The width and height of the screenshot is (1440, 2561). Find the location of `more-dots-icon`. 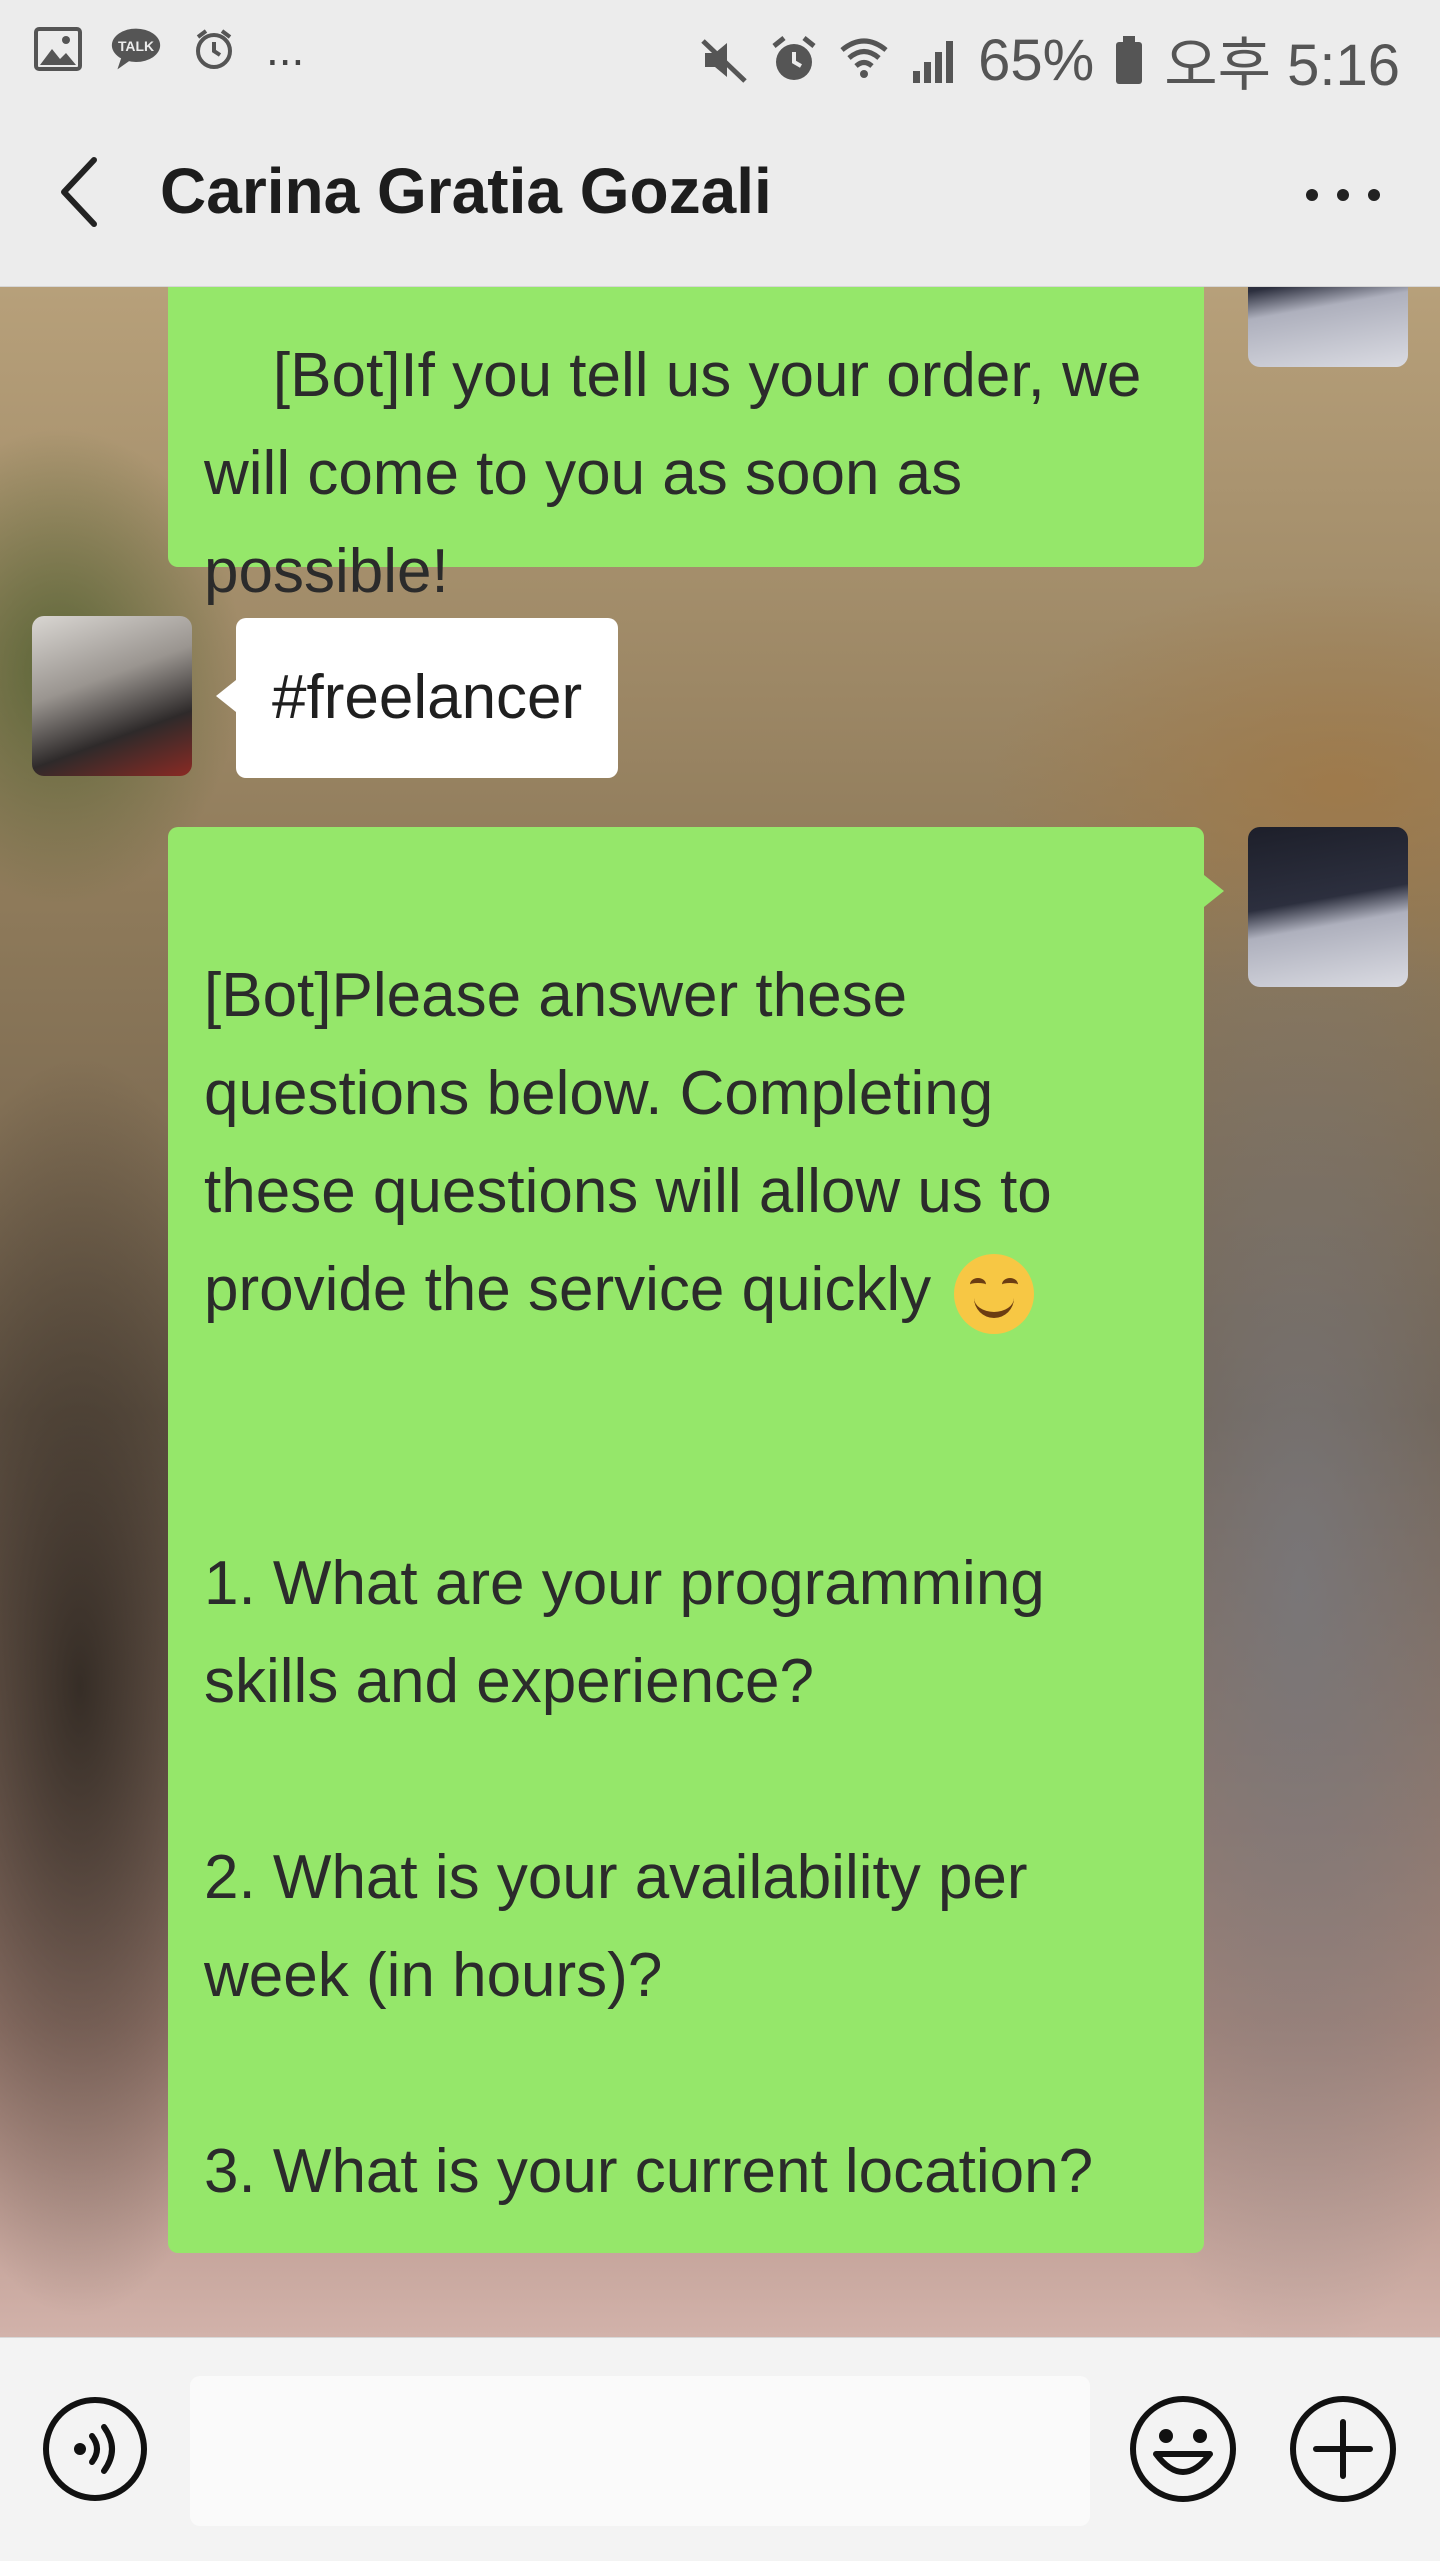

more-dots-icon is located at coordinates (1343, 195).